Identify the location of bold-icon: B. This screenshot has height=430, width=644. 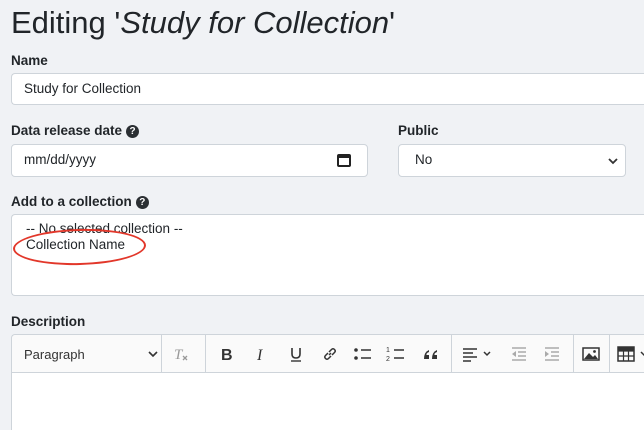
(227, 354).